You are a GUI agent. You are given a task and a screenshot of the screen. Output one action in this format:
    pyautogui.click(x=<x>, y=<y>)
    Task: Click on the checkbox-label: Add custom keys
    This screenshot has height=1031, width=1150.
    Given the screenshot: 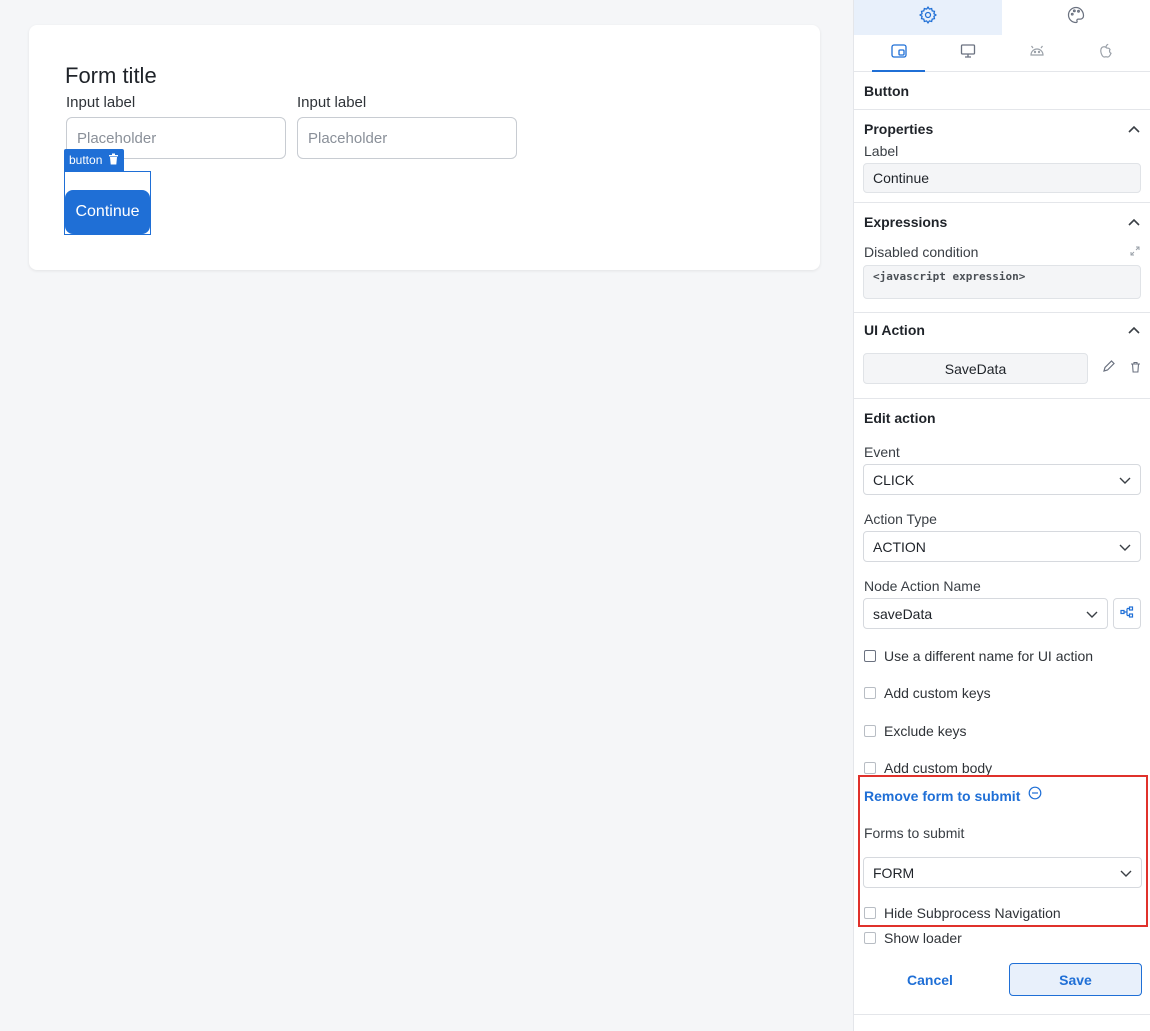 What is the action you would take?
    pyautogui.click(x=937, y=693)
    